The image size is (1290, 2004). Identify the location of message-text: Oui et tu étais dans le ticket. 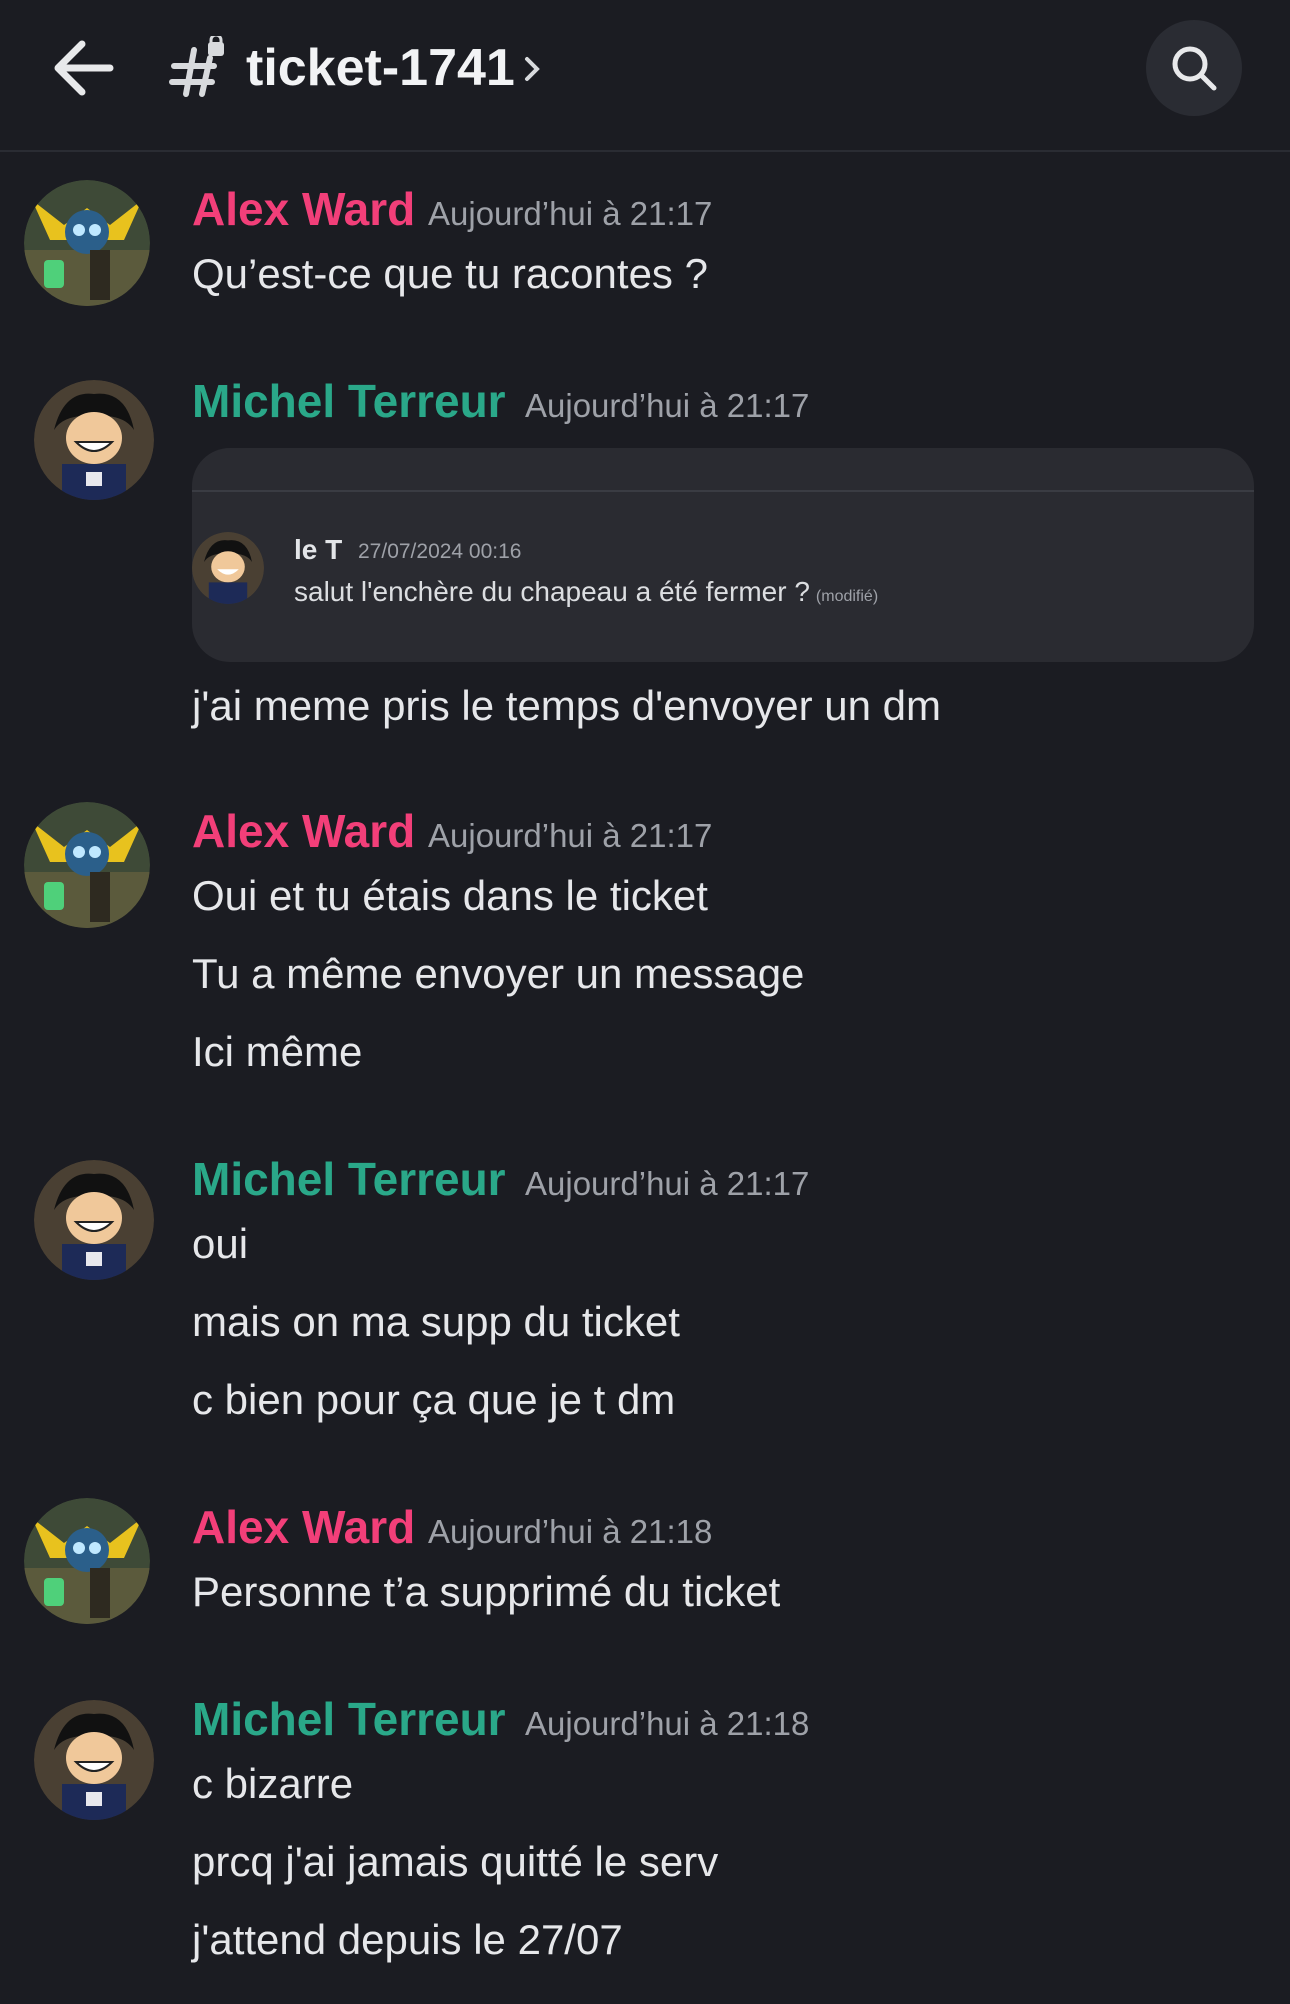
(450, 895).